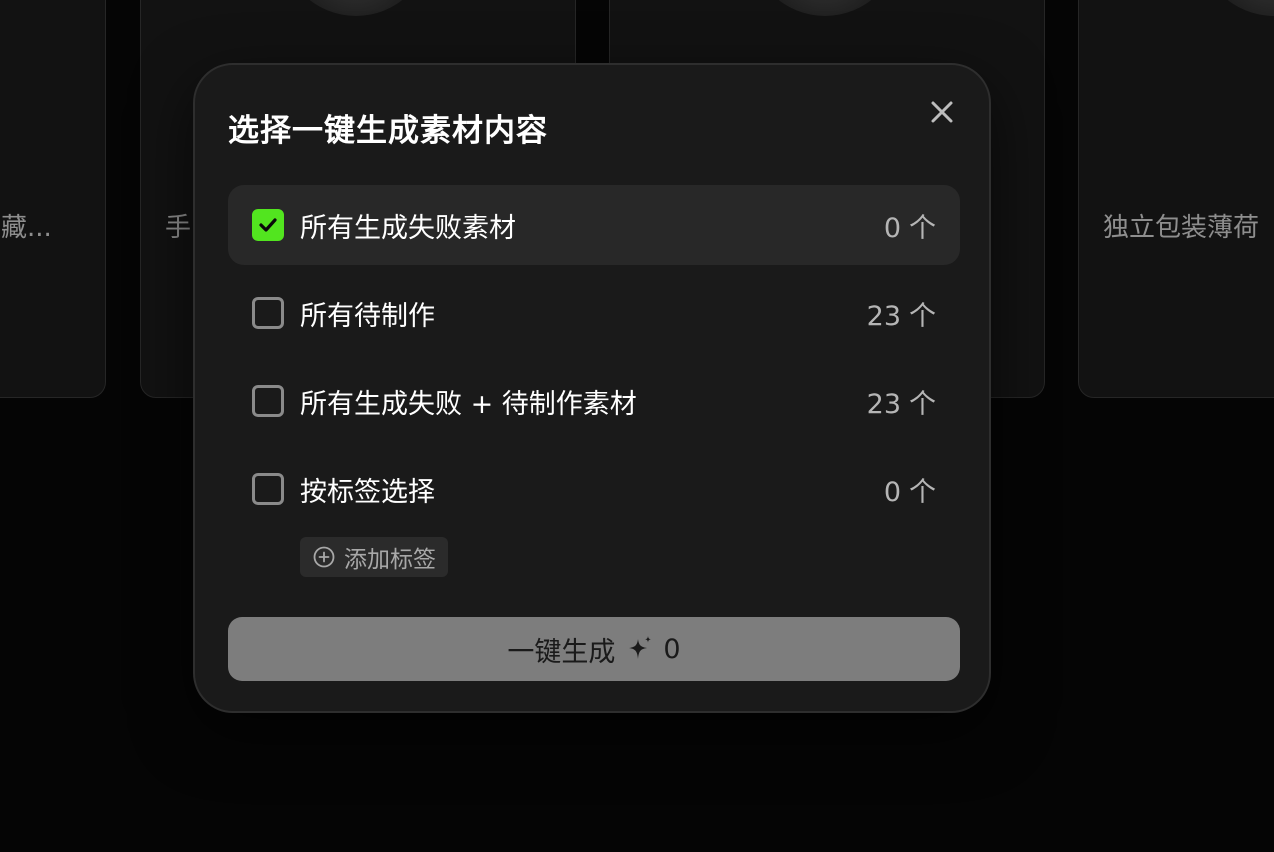  Describe the element at coordinates (640, 647) in the screenshot. I see `sparkle-icon` at that location.